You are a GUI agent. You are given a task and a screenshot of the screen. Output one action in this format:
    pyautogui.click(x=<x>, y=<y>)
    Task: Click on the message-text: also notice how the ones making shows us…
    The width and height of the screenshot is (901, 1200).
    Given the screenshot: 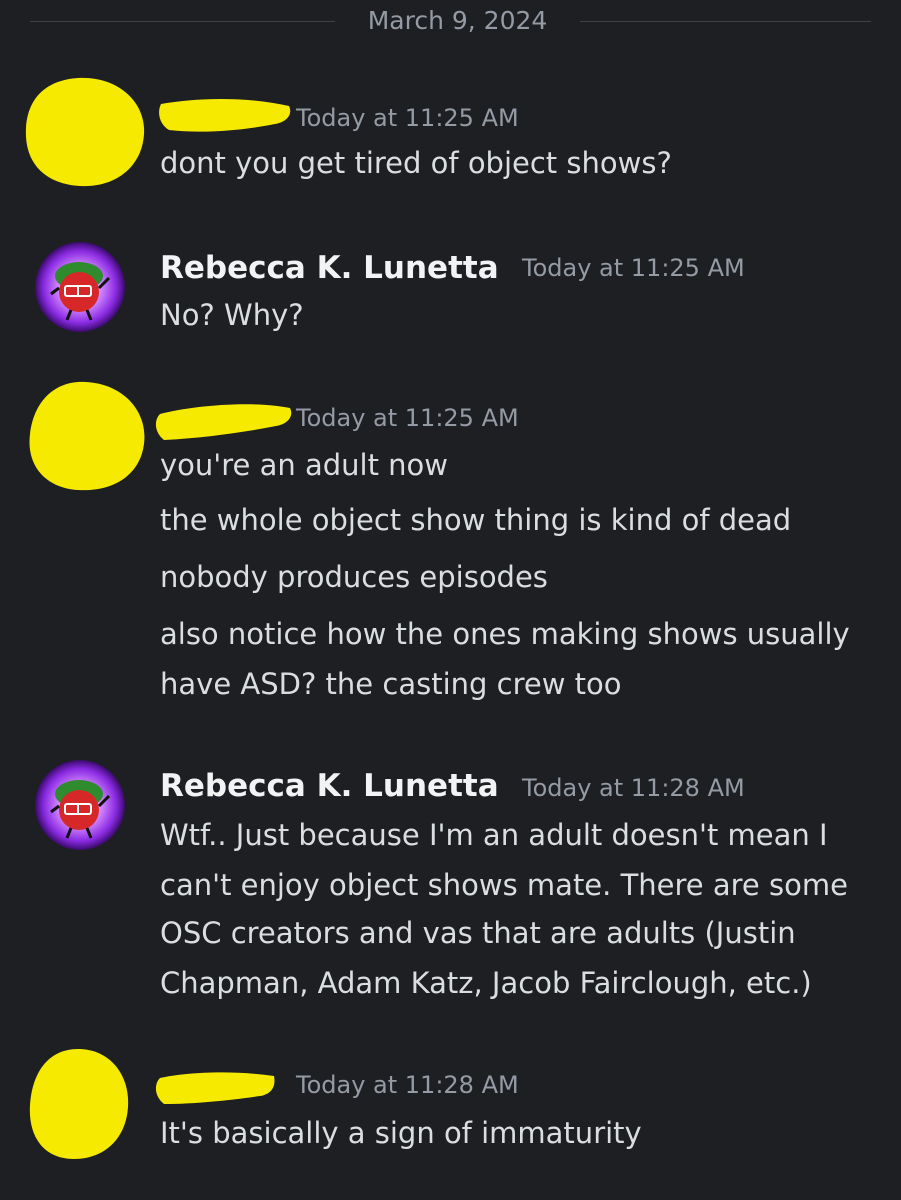 What is the action you would take?
    pyautogui.click(x=505, y=634)
    